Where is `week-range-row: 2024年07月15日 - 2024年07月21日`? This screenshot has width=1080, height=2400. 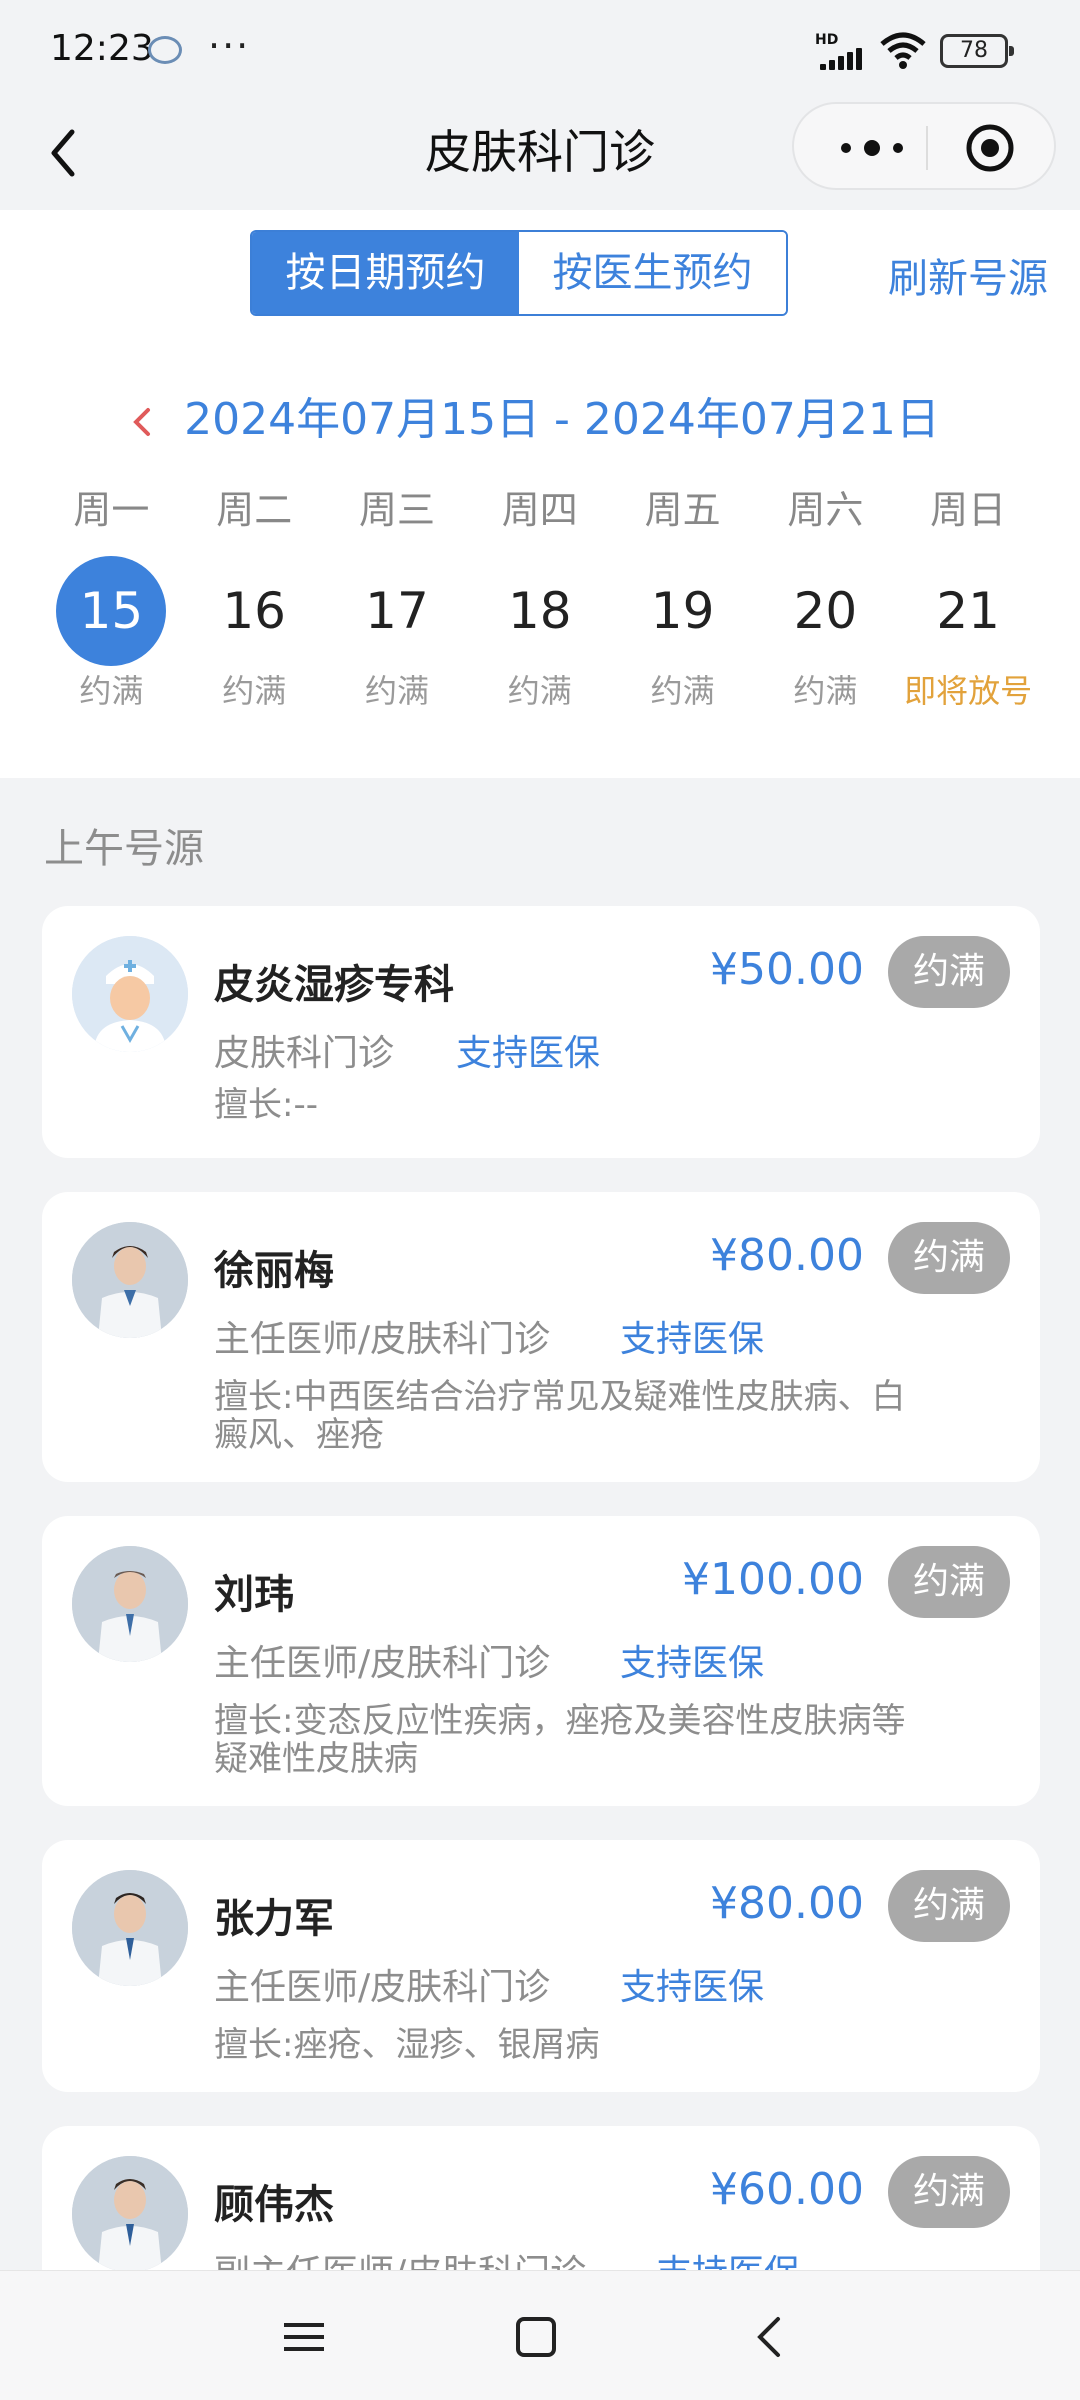
week-range-row: 2024年07月15日 - 2024年07月21日 is located at coordinates (540, 420).